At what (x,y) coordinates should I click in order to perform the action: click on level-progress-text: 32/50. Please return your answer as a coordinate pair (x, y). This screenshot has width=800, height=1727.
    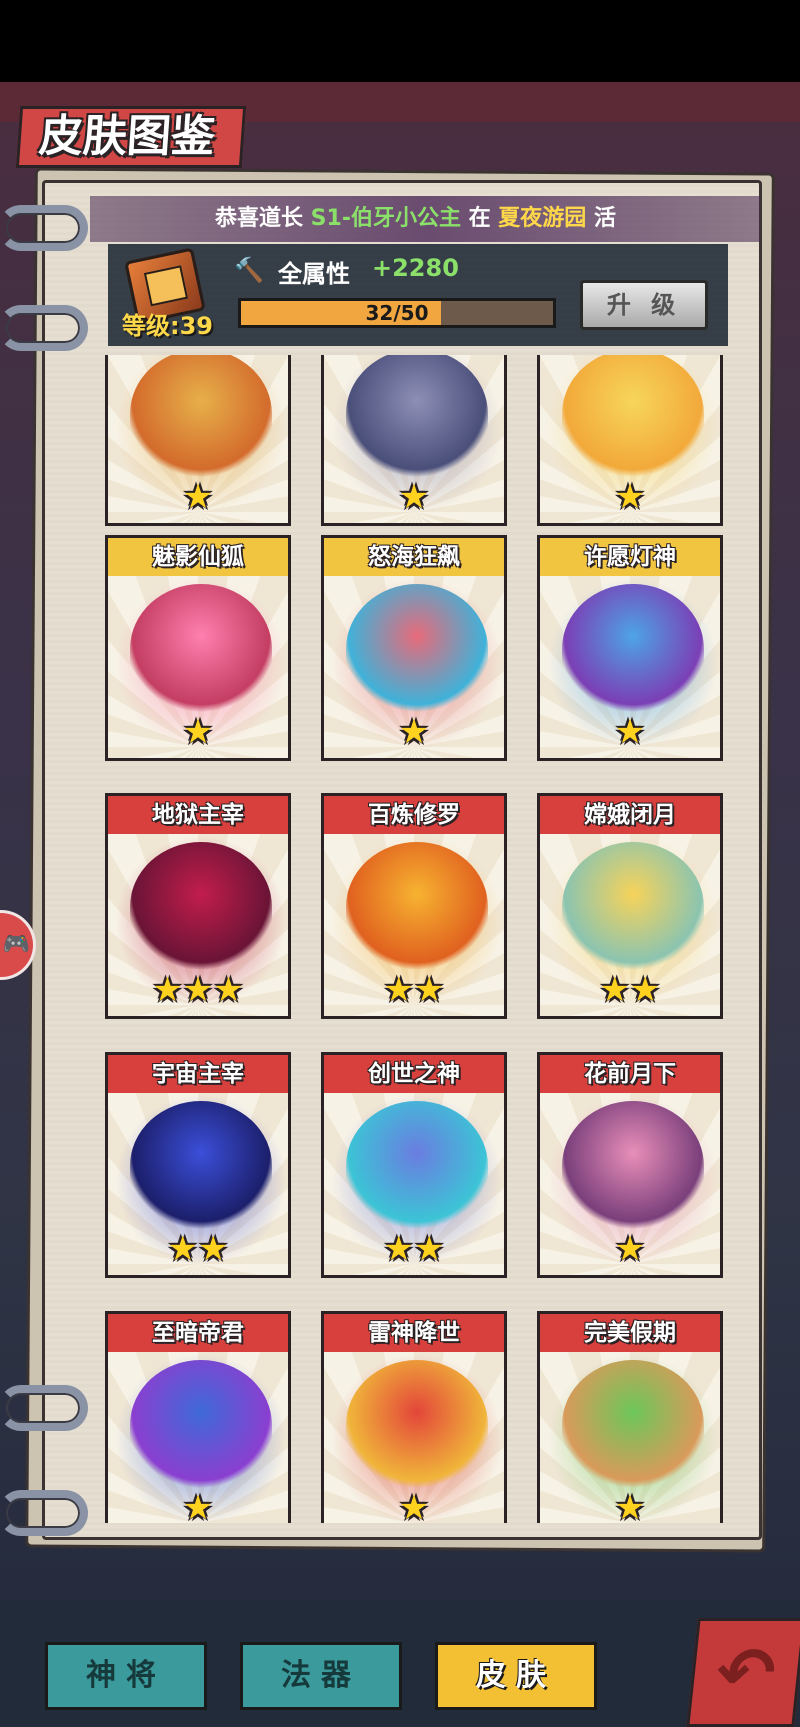
    Looking at the image, I should click on (397, 313).